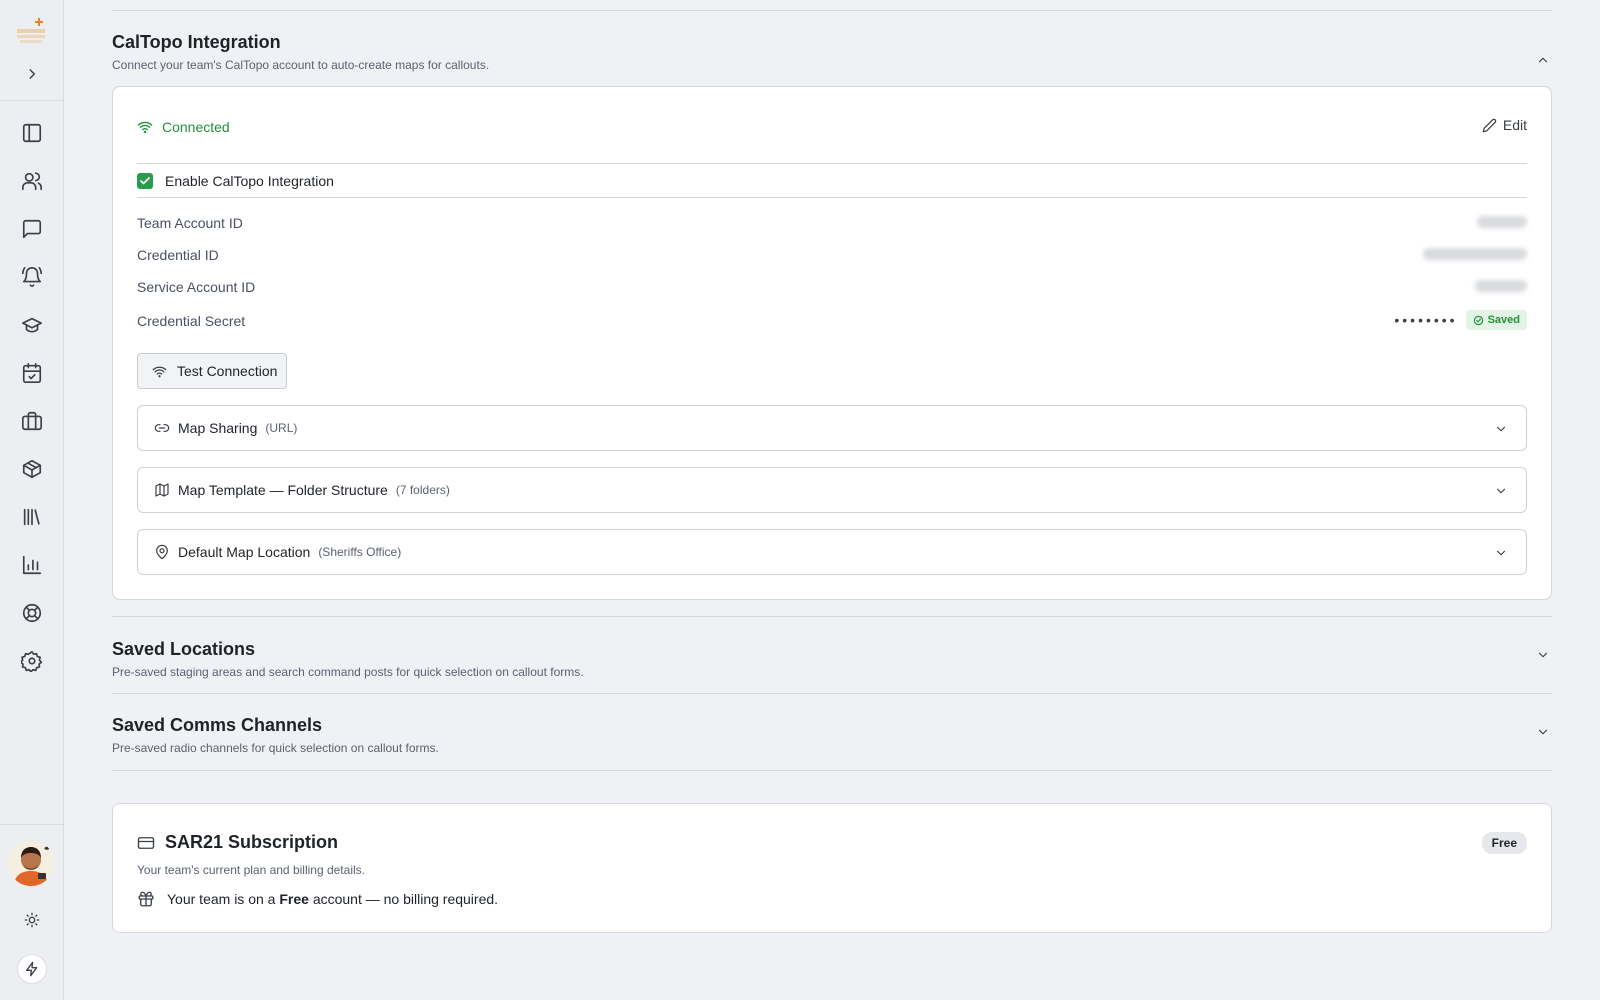 Image resolution: width=1600 pixels, height=1000 pixels. I want to click on plan-name: Free, so click(294, 899).